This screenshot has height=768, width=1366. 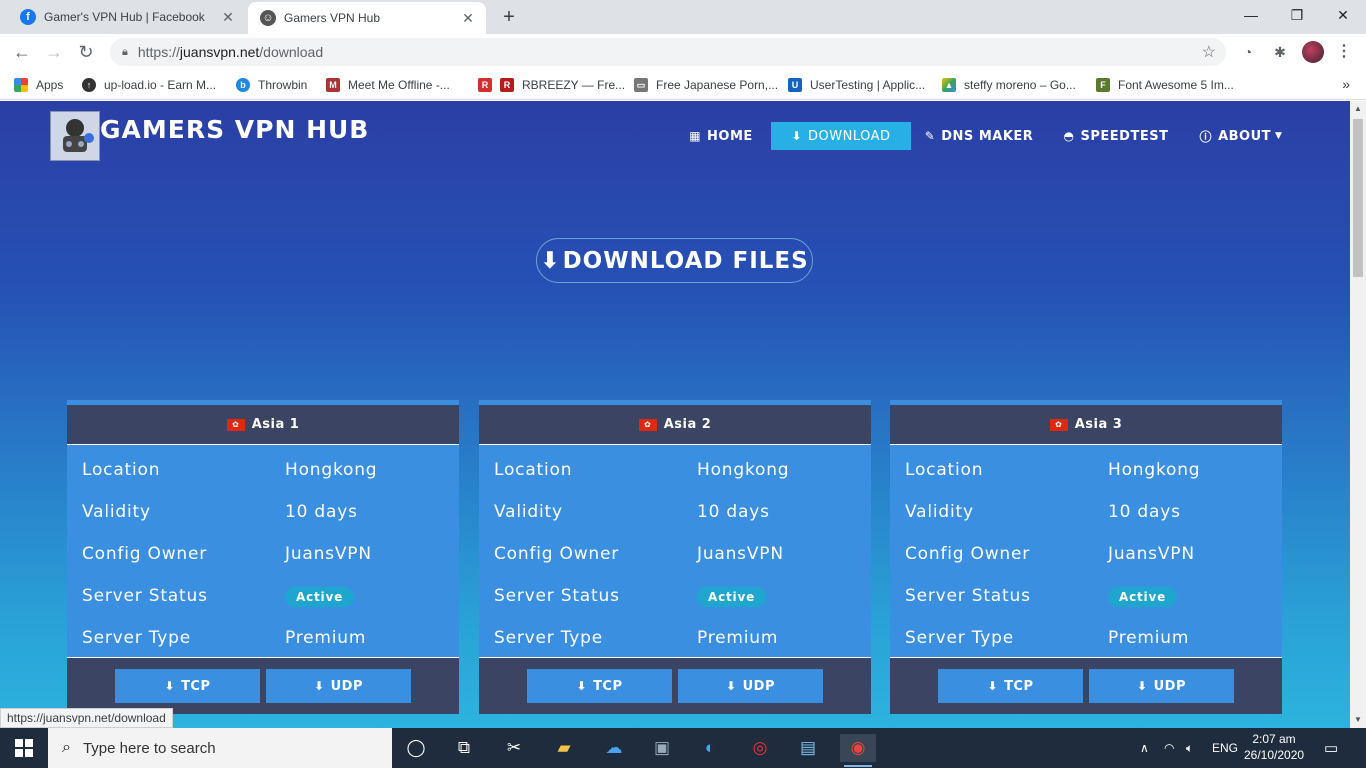 I want to click on scrollbar-thumb, so click(x=1358, y=198).